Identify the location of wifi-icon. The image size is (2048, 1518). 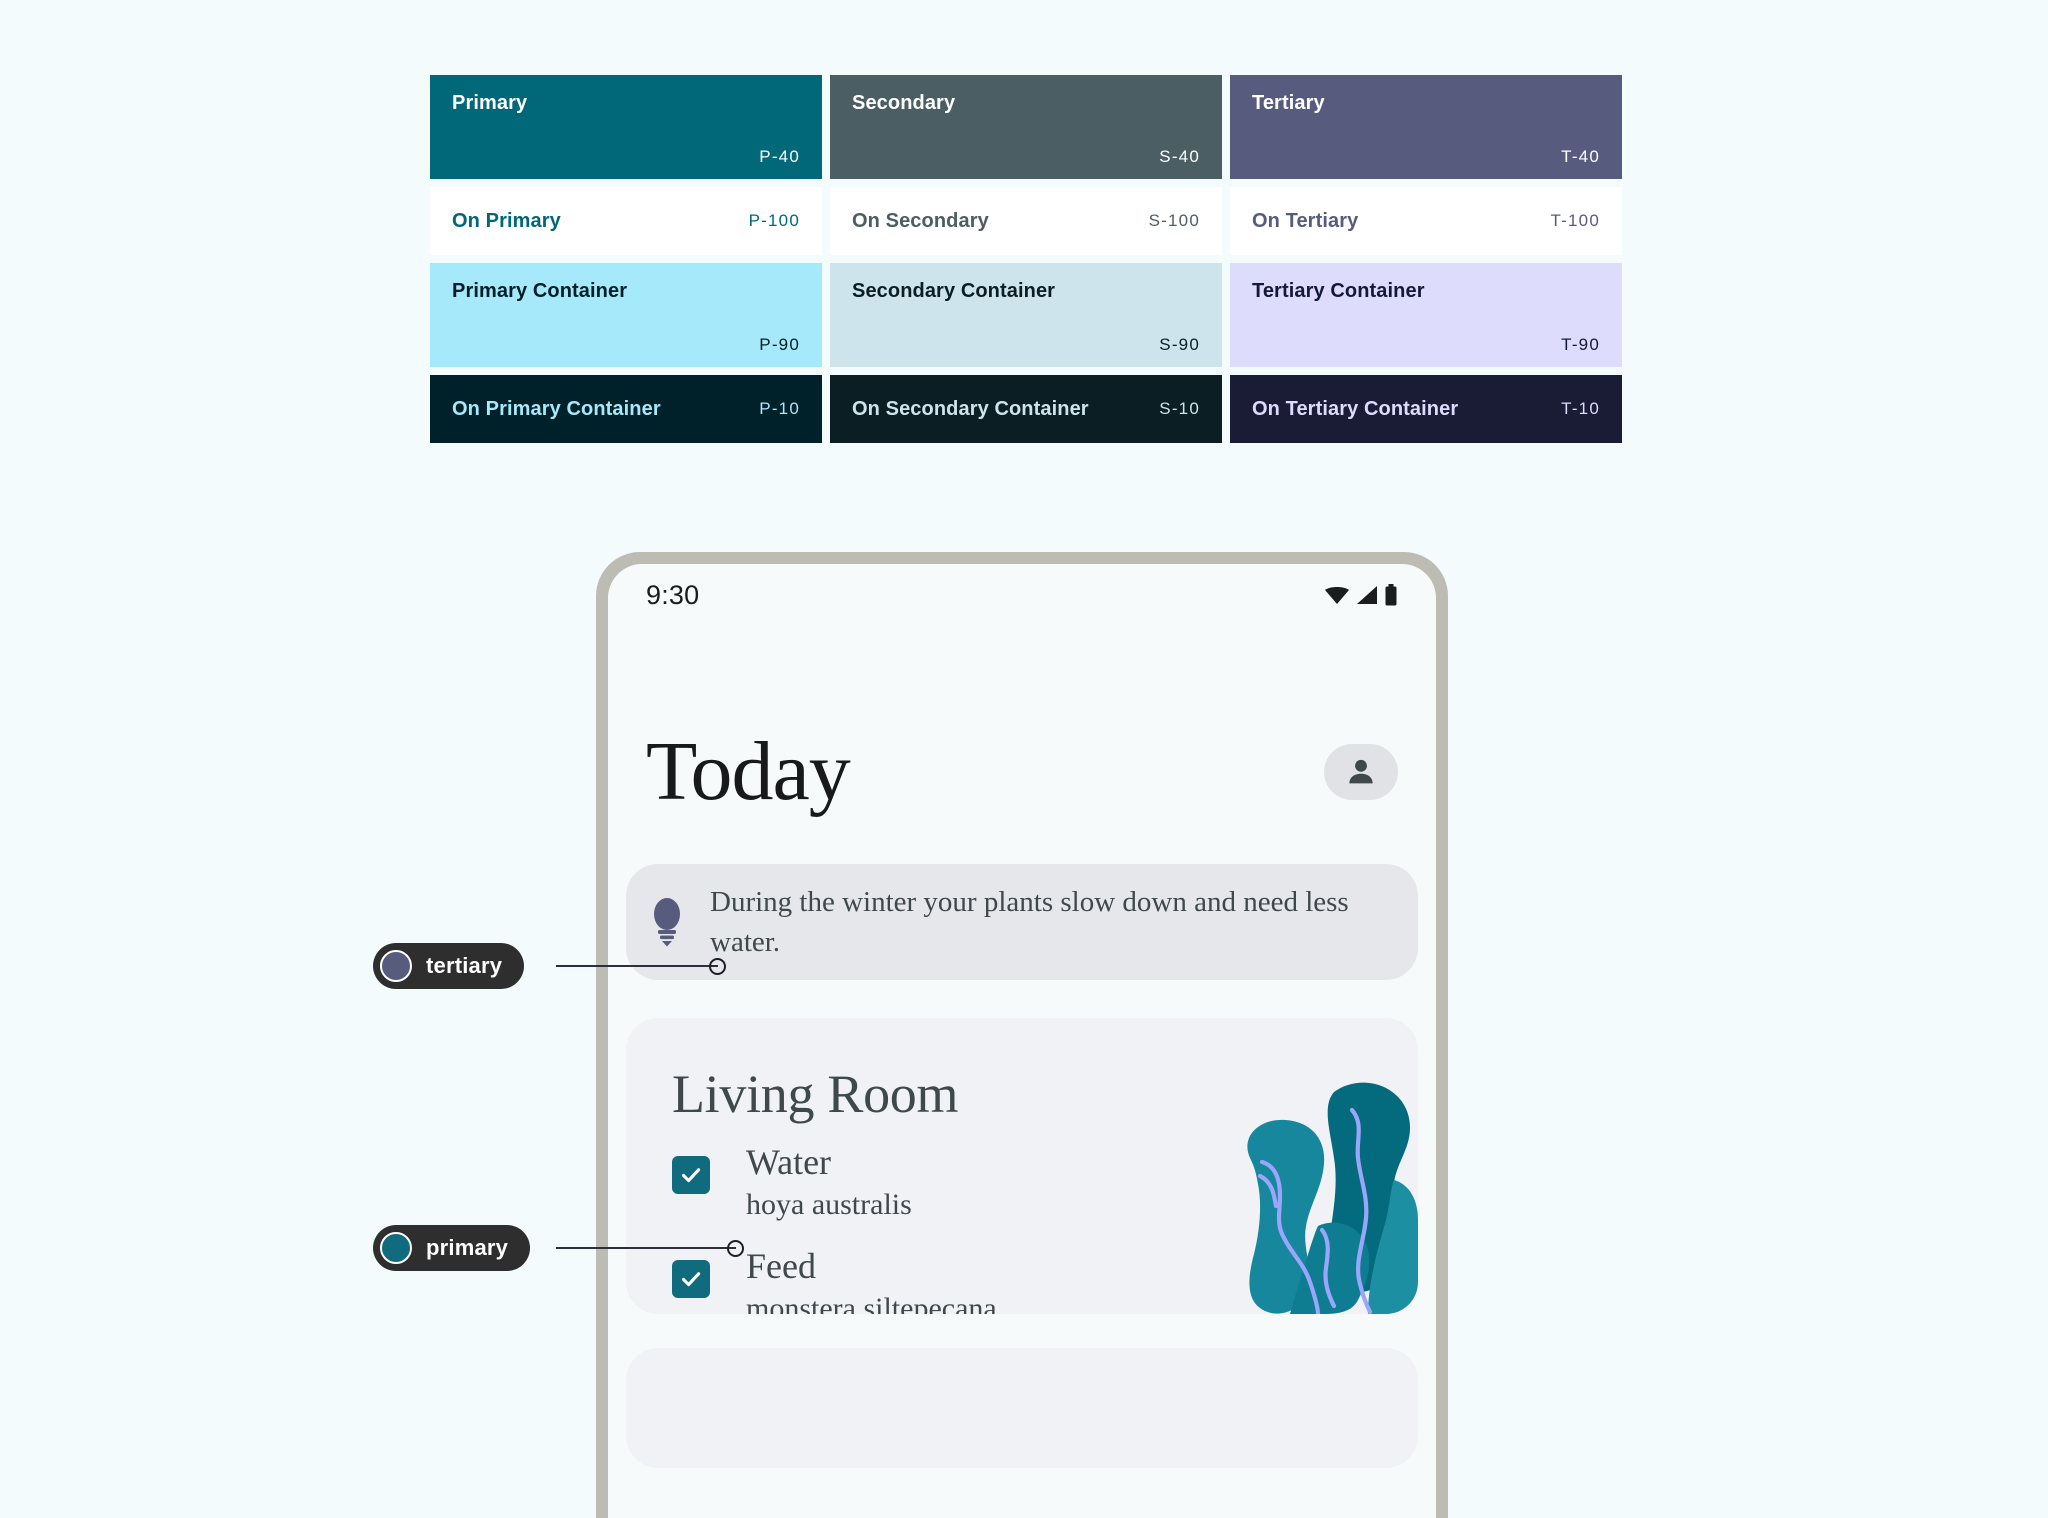
(1337, 595).